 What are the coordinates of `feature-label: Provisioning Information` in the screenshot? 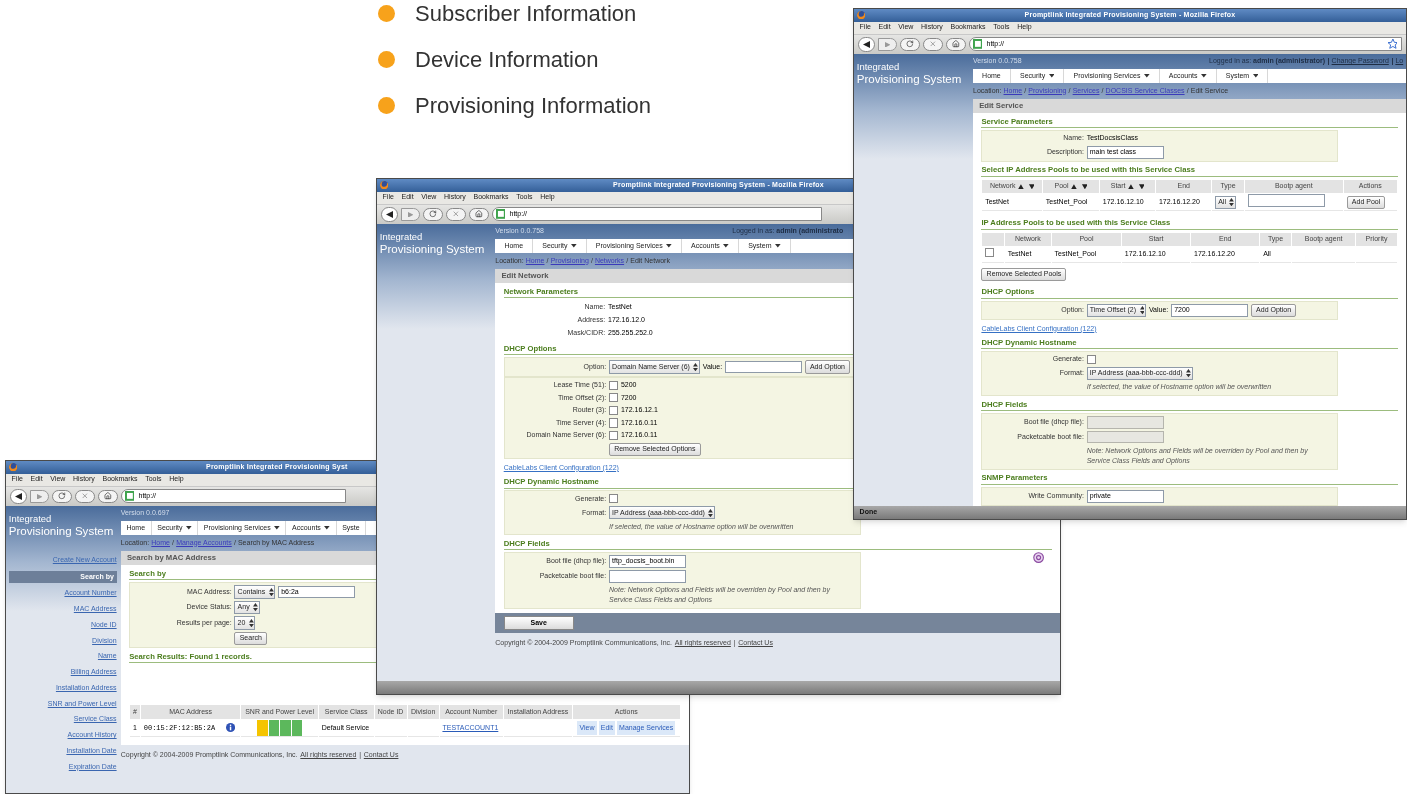 It's located at (533, 105).